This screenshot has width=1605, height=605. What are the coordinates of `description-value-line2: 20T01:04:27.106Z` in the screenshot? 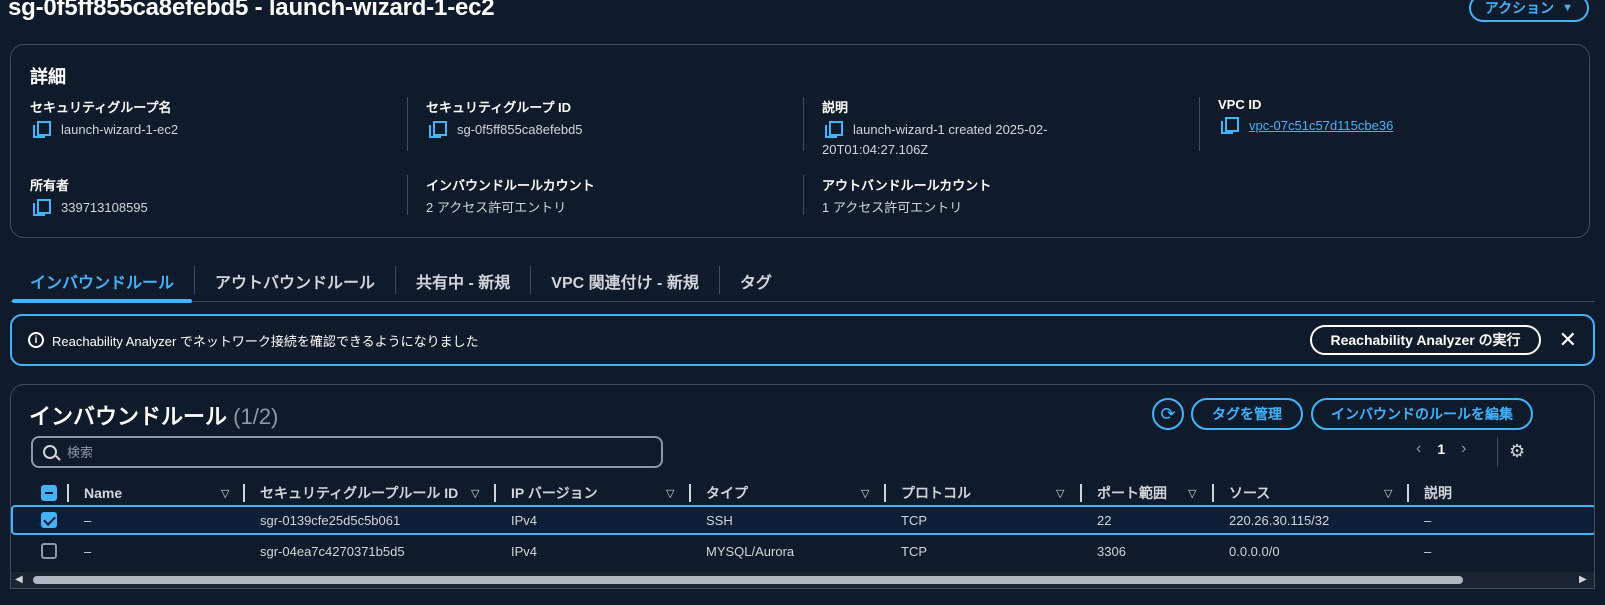 It's located at (875, 149).